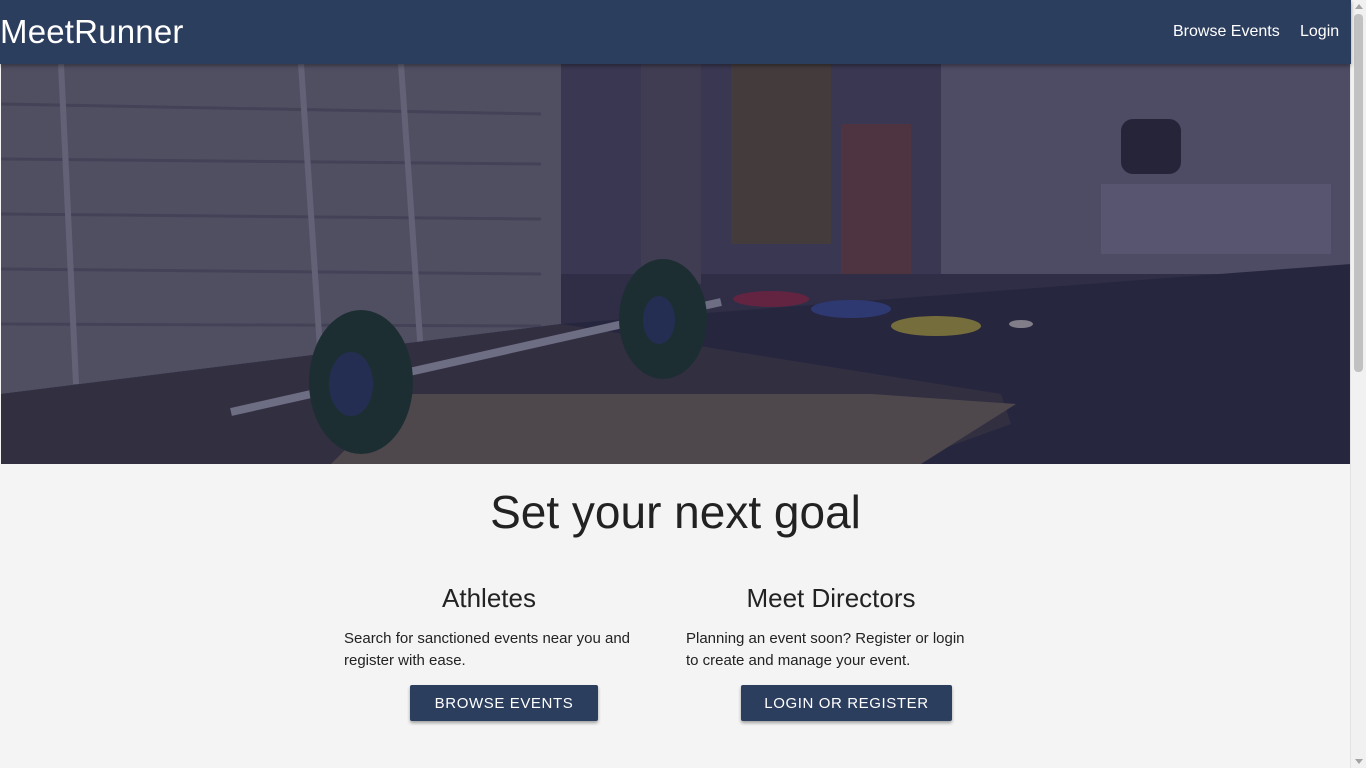 Image resolution: width=1366 pixels, height=768 pixels. What do you see at coordinates (675, 32) in the screenshot?
I see `top-navbar: MeetRunner Browse Events Login` at bounding box center [675, 32].